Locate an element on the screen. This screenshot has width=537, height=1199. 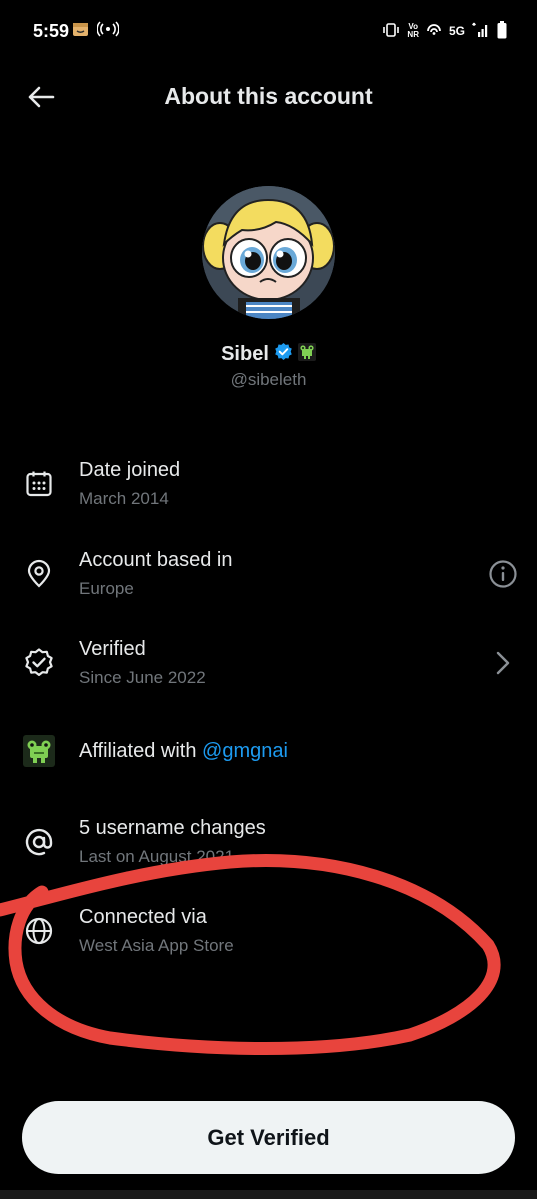
top-app-bar: About this account is located at coordinates (268, 96).